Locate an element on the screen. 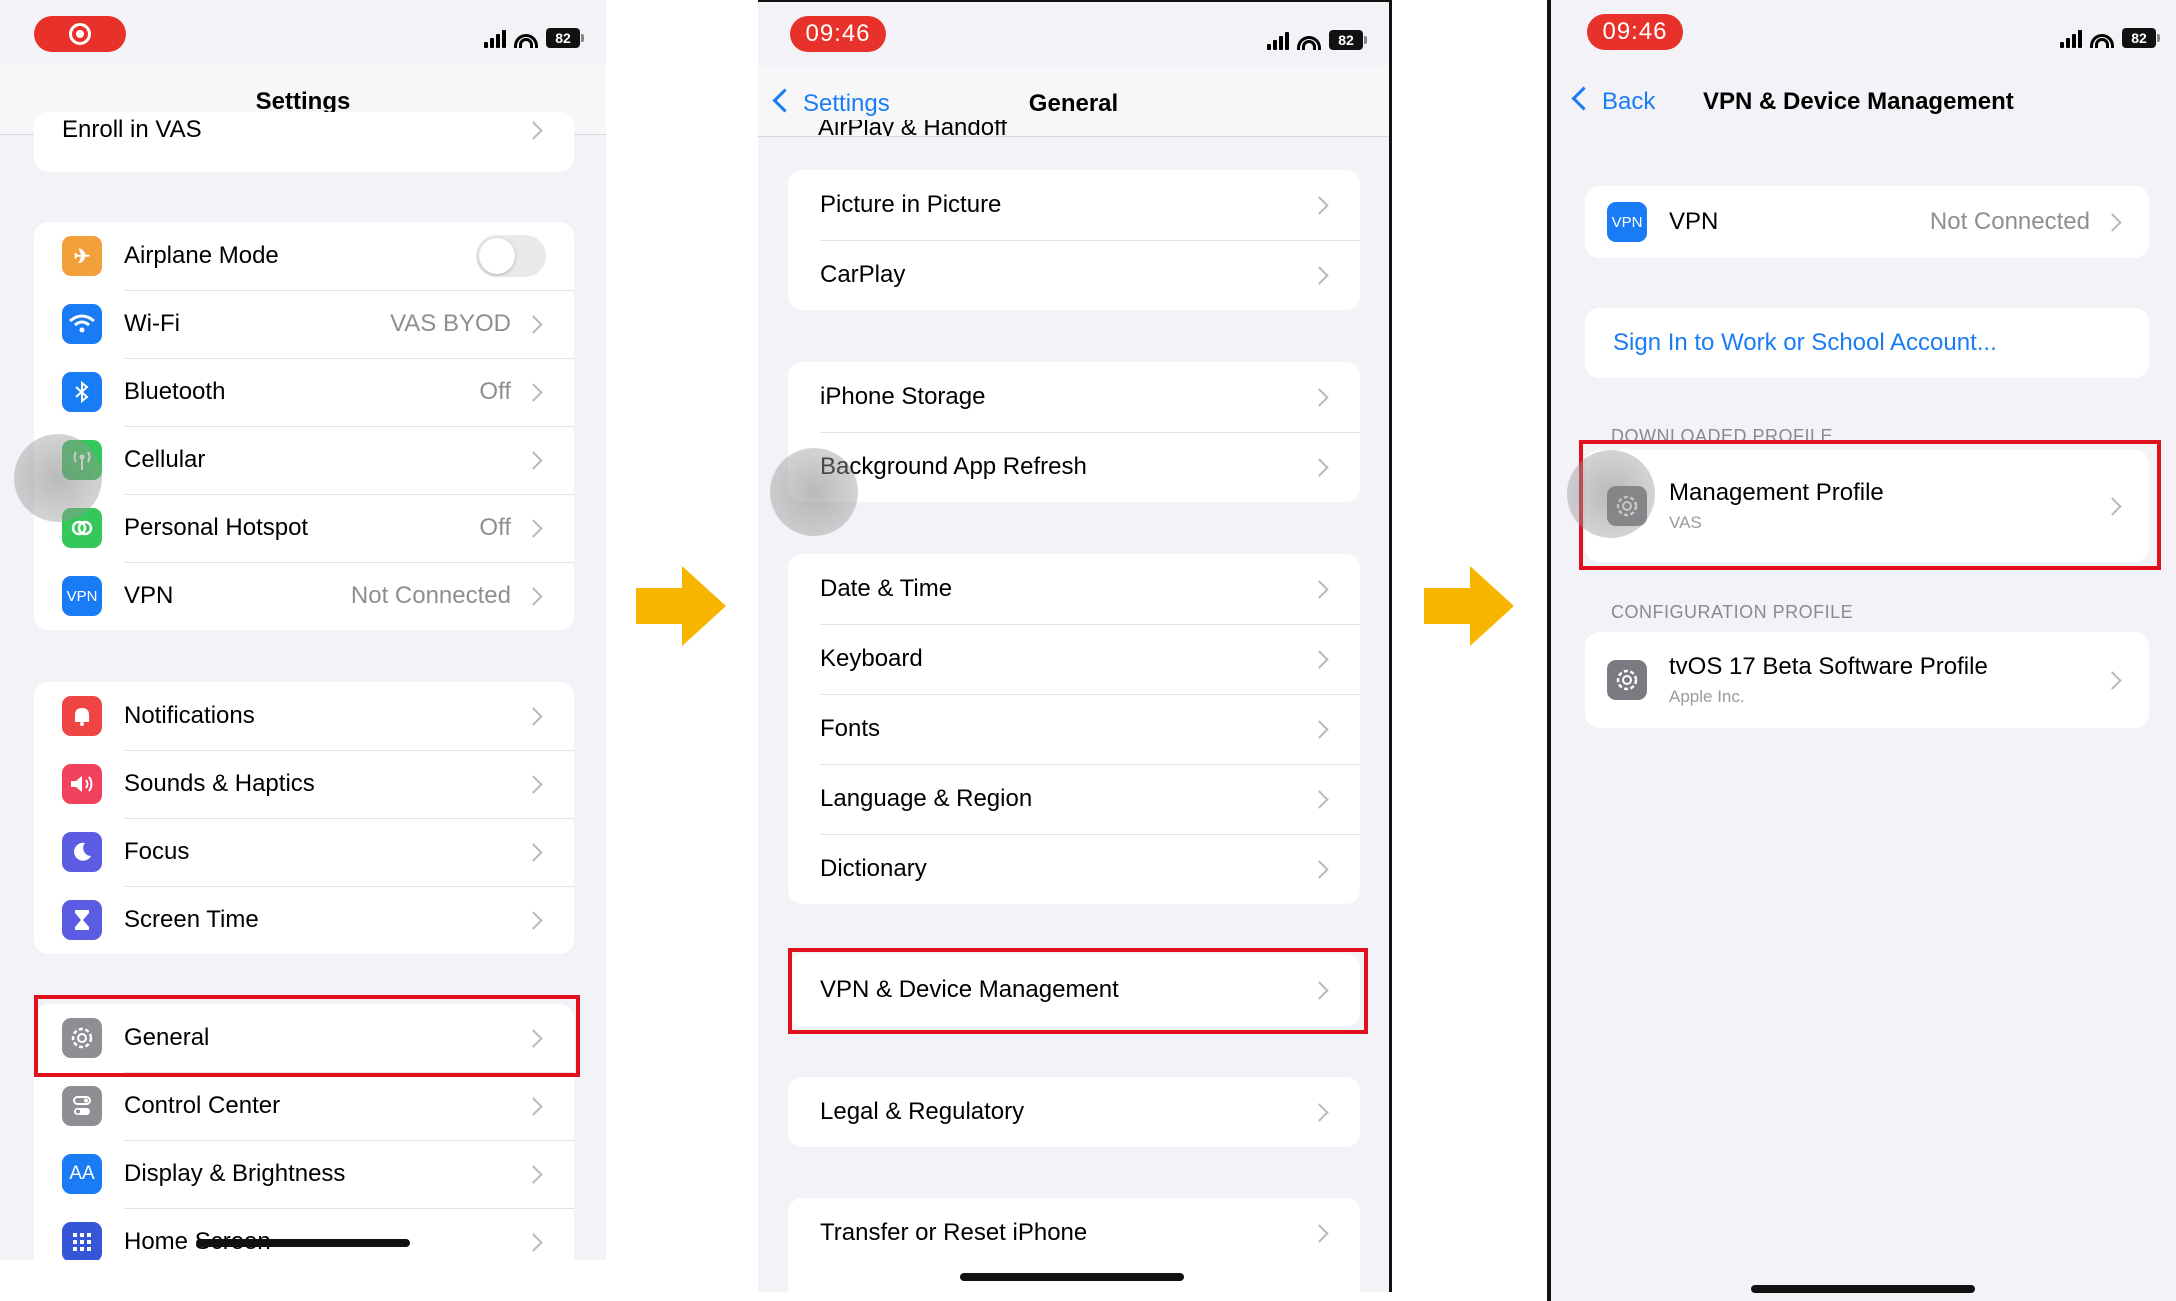 The width and height of the screenshot is (2176, 1301). settings-row-screen-time: Screen Time is located at coordinates (304, 920).